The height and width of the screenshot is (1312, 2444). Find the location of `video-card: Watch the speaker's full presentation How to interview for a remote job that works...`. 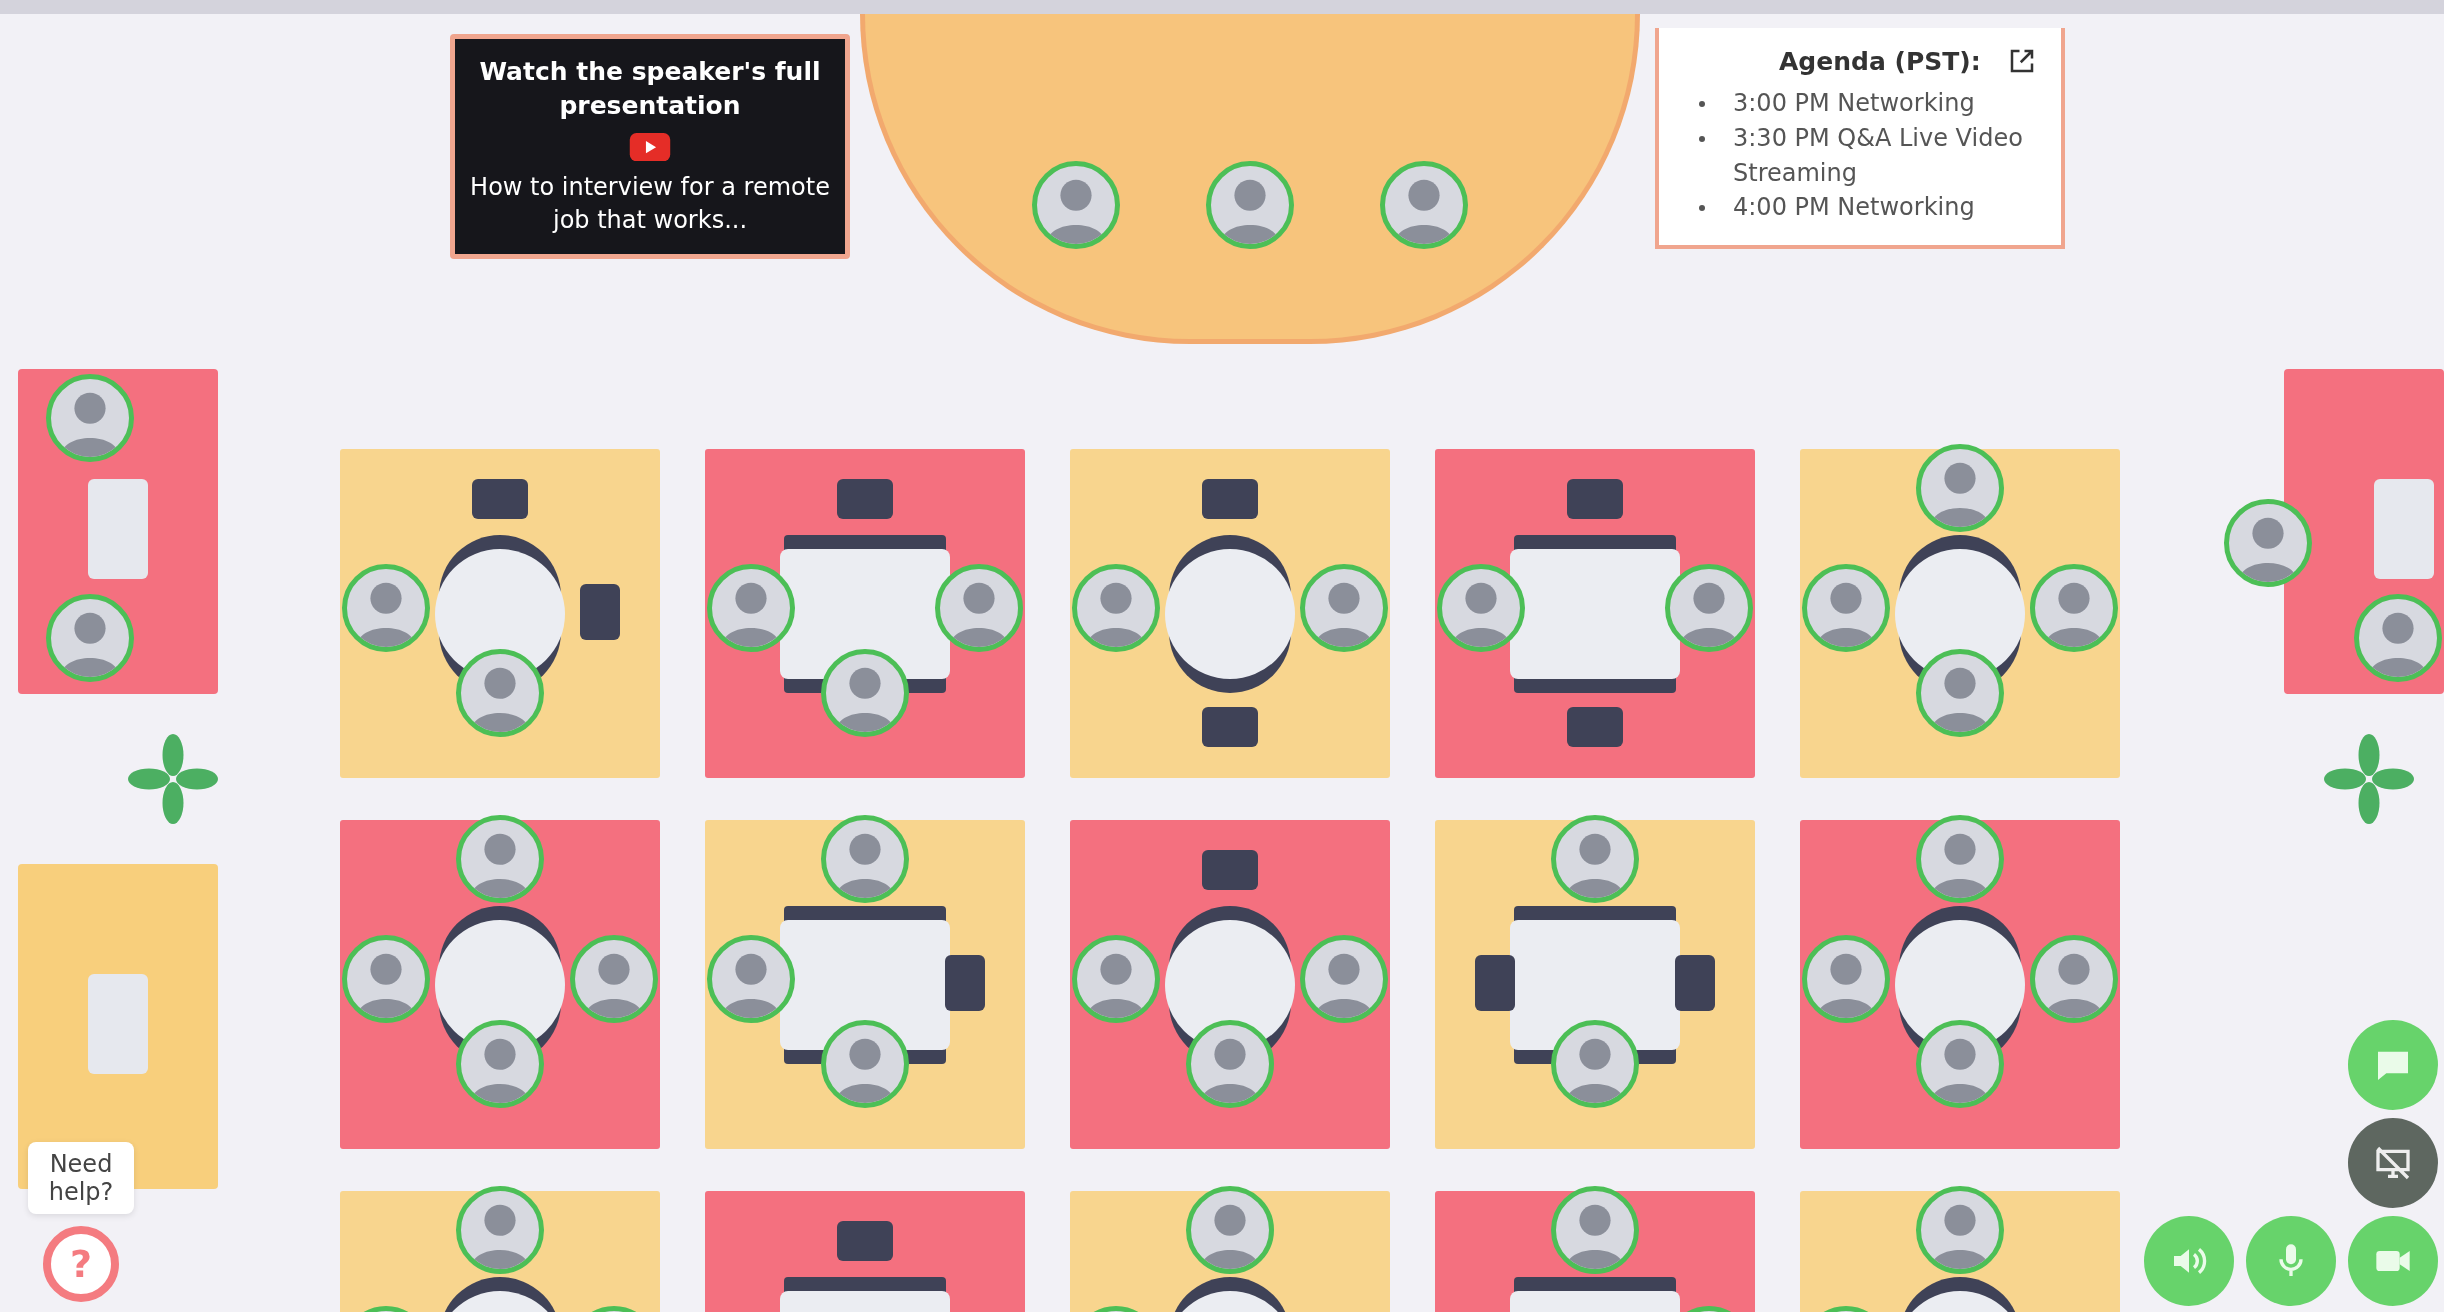

video-card: Watch the speaker's full presentation How to interview for a remote job that works... is located at coordinates (650, 146).